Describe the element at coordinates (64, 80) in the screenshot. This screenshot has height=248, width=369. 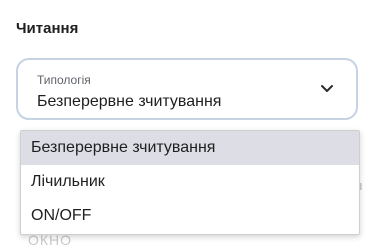
I see `typology-label: Типологія` at that location.